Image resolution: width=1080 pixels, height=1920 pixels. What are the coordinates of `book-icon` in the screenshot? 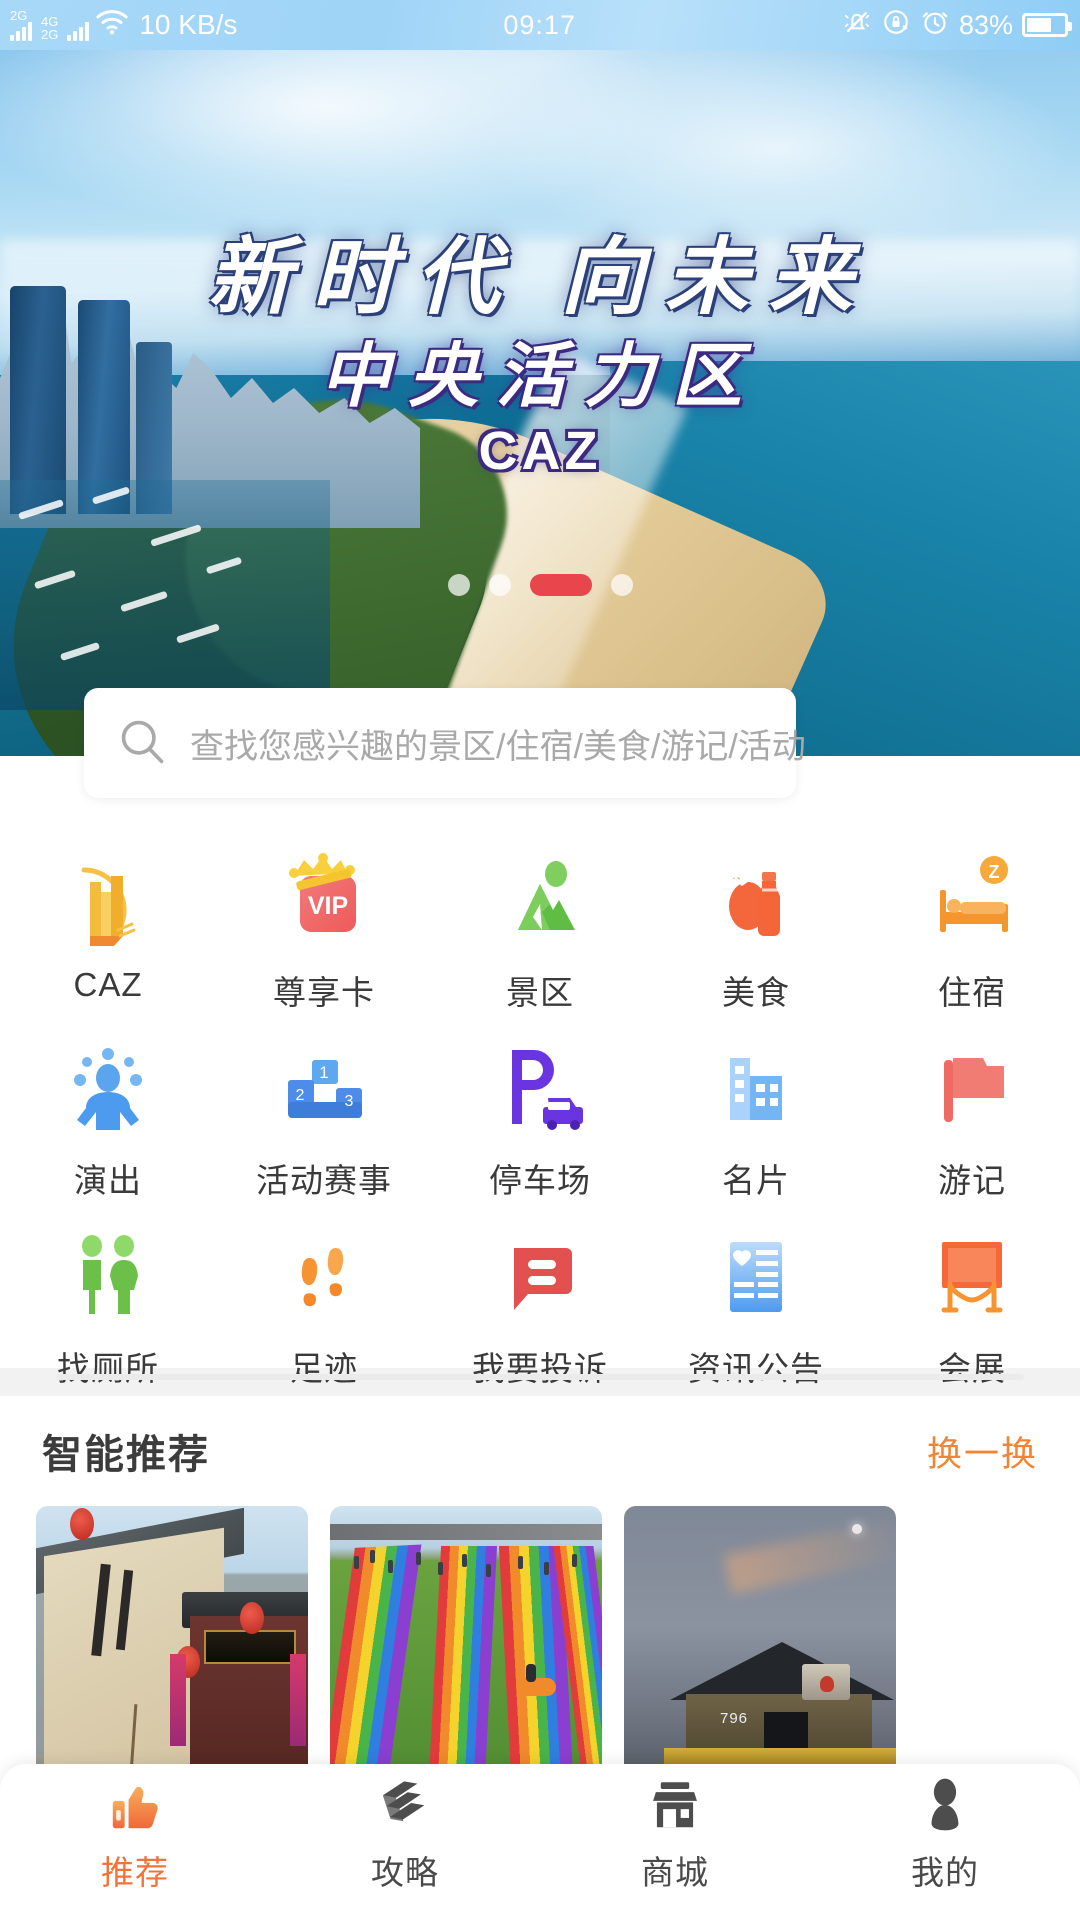 It's located at (405, 1805).